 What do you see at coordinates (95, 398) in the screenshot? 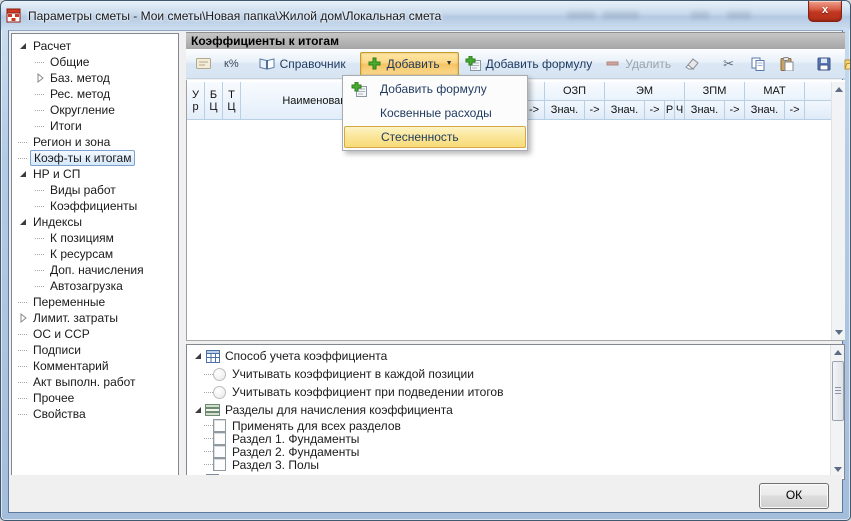
I see `sidebar-item-прочее: Прочее` at bounding box center [95, 398].